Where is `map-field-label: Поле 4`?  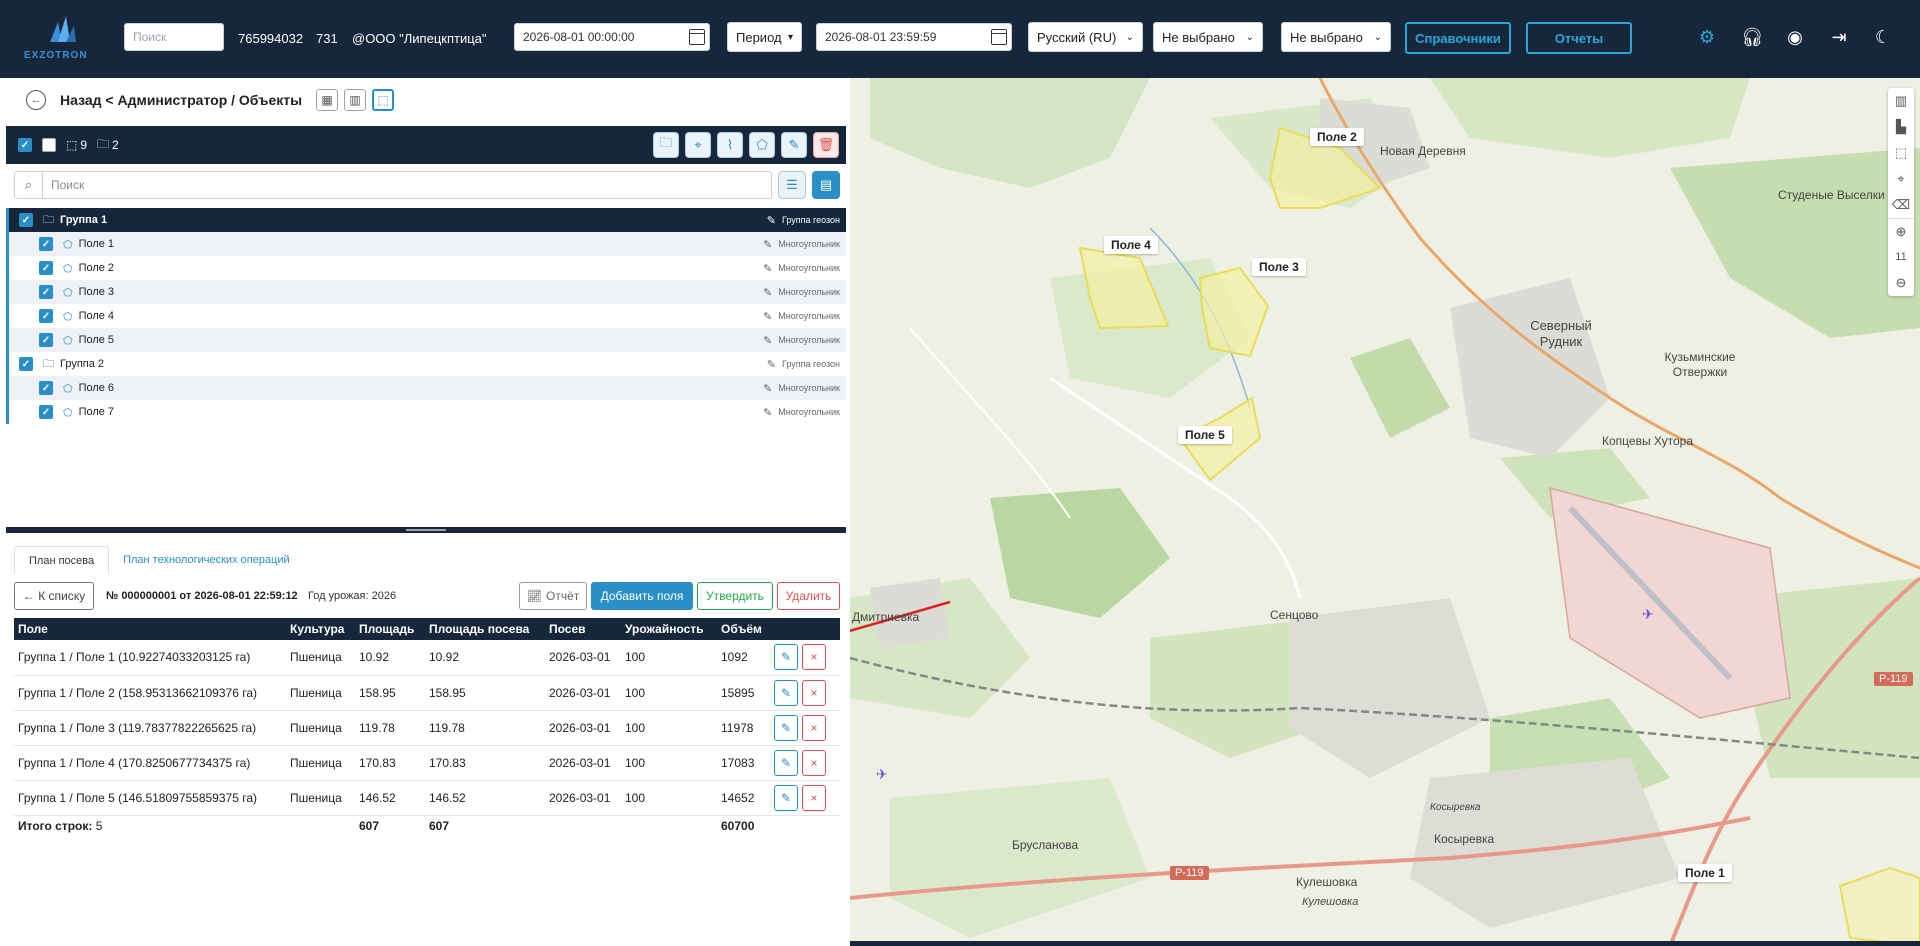
map-field-label: Поле 4 is located at coordinates (1131, 245).